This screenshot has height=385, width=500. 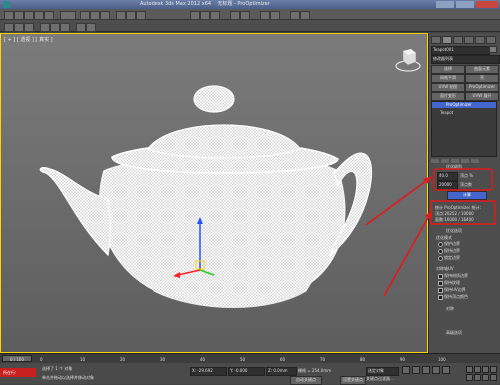 I want to click on grid-size: 栅格 = 254.0mm, so click(x=315, y=370).